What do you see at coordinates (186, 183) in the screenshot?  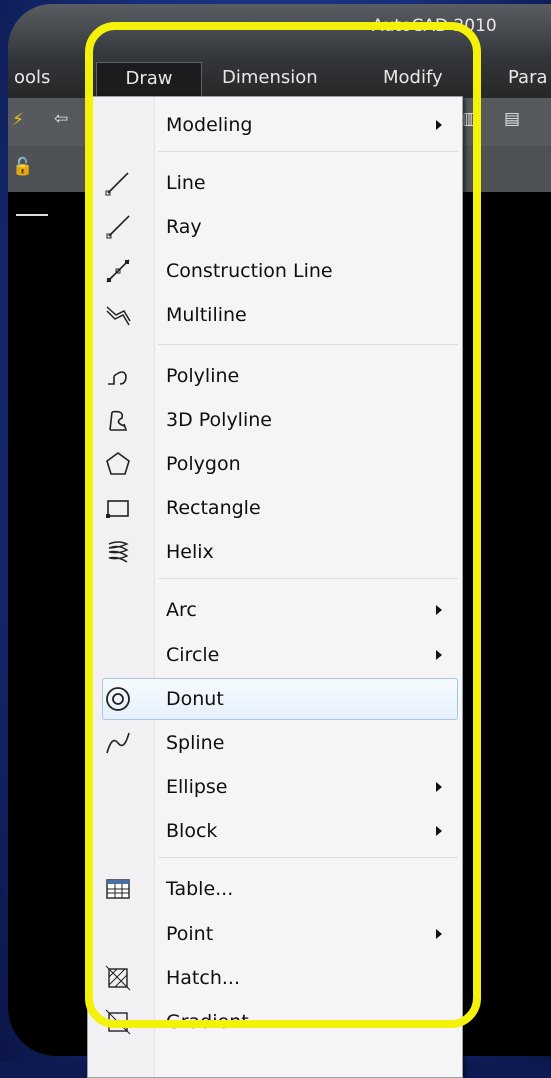 I see `menu-item-label: Line` at bounding box center [186, 183].